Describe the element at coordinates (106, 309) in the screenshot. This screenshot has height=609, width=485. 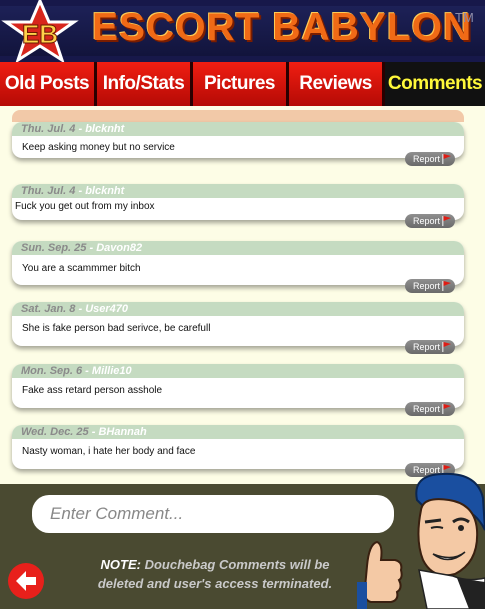
I see `comment-user: User470` at that location.